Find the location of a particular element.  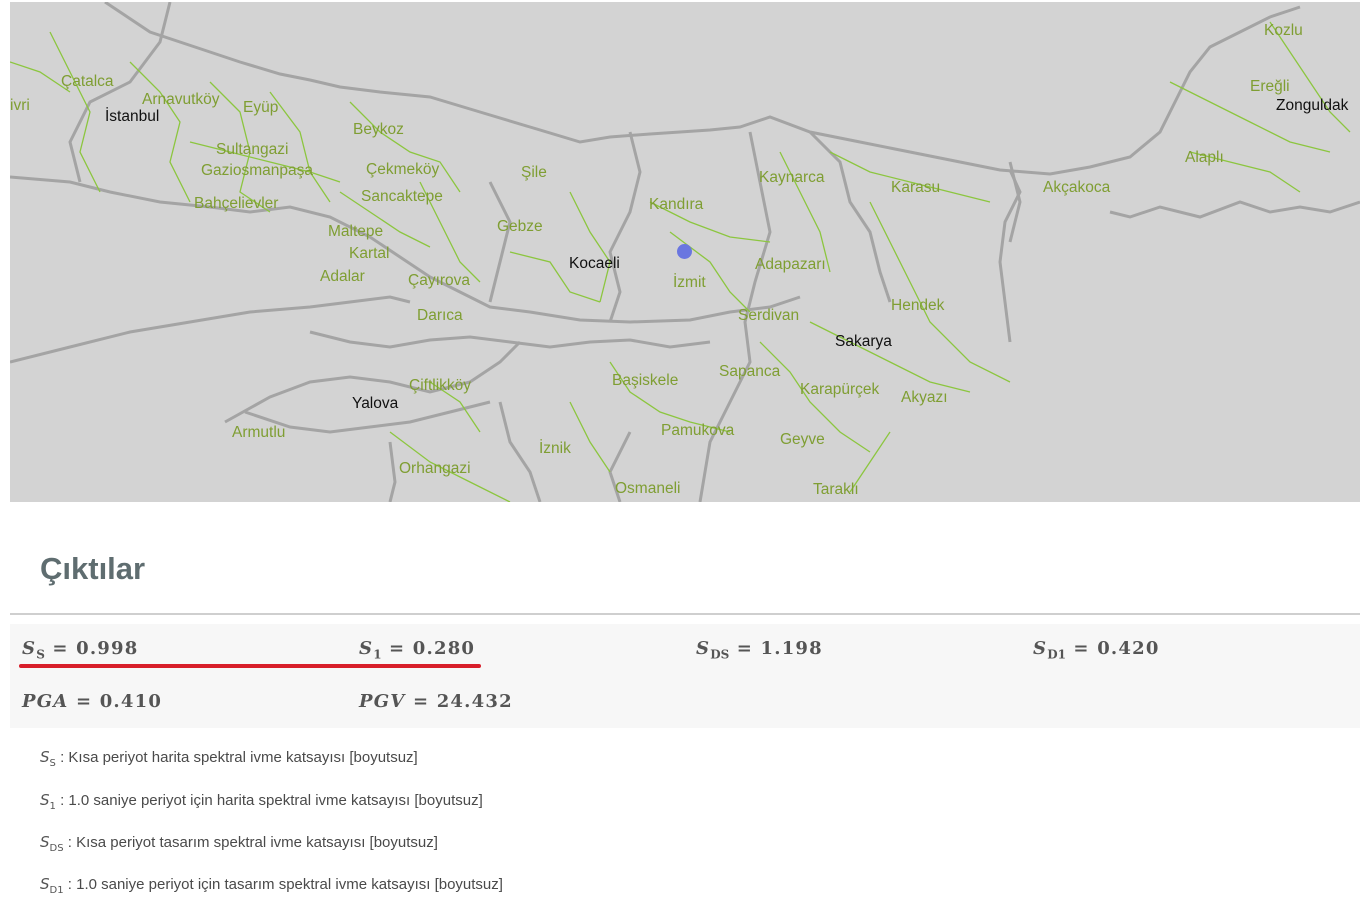

place-label: Serdivan is located at coordinates (769, 315).